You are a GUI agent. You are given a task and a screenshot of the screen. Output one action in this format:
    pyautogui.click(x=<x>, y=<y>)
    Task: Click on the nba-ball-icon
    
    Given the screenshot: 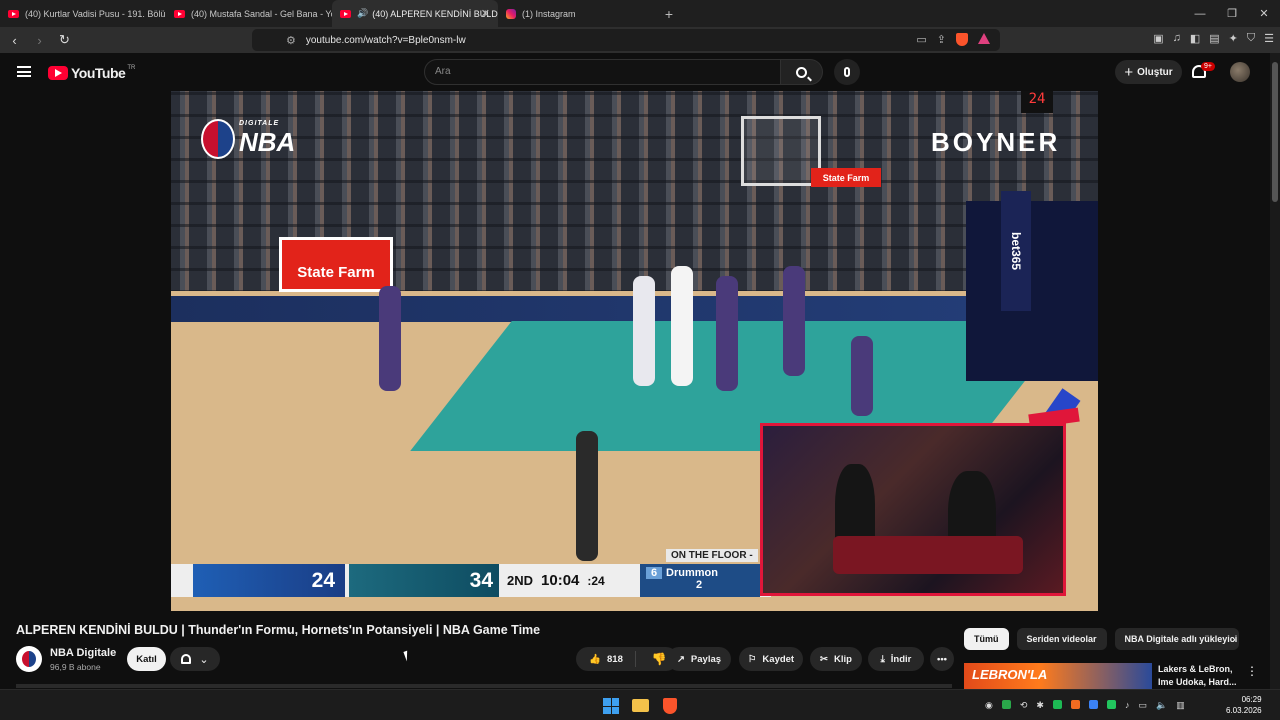 What is the action you would take?
    pyautogui.click(x=218, y=139)
    